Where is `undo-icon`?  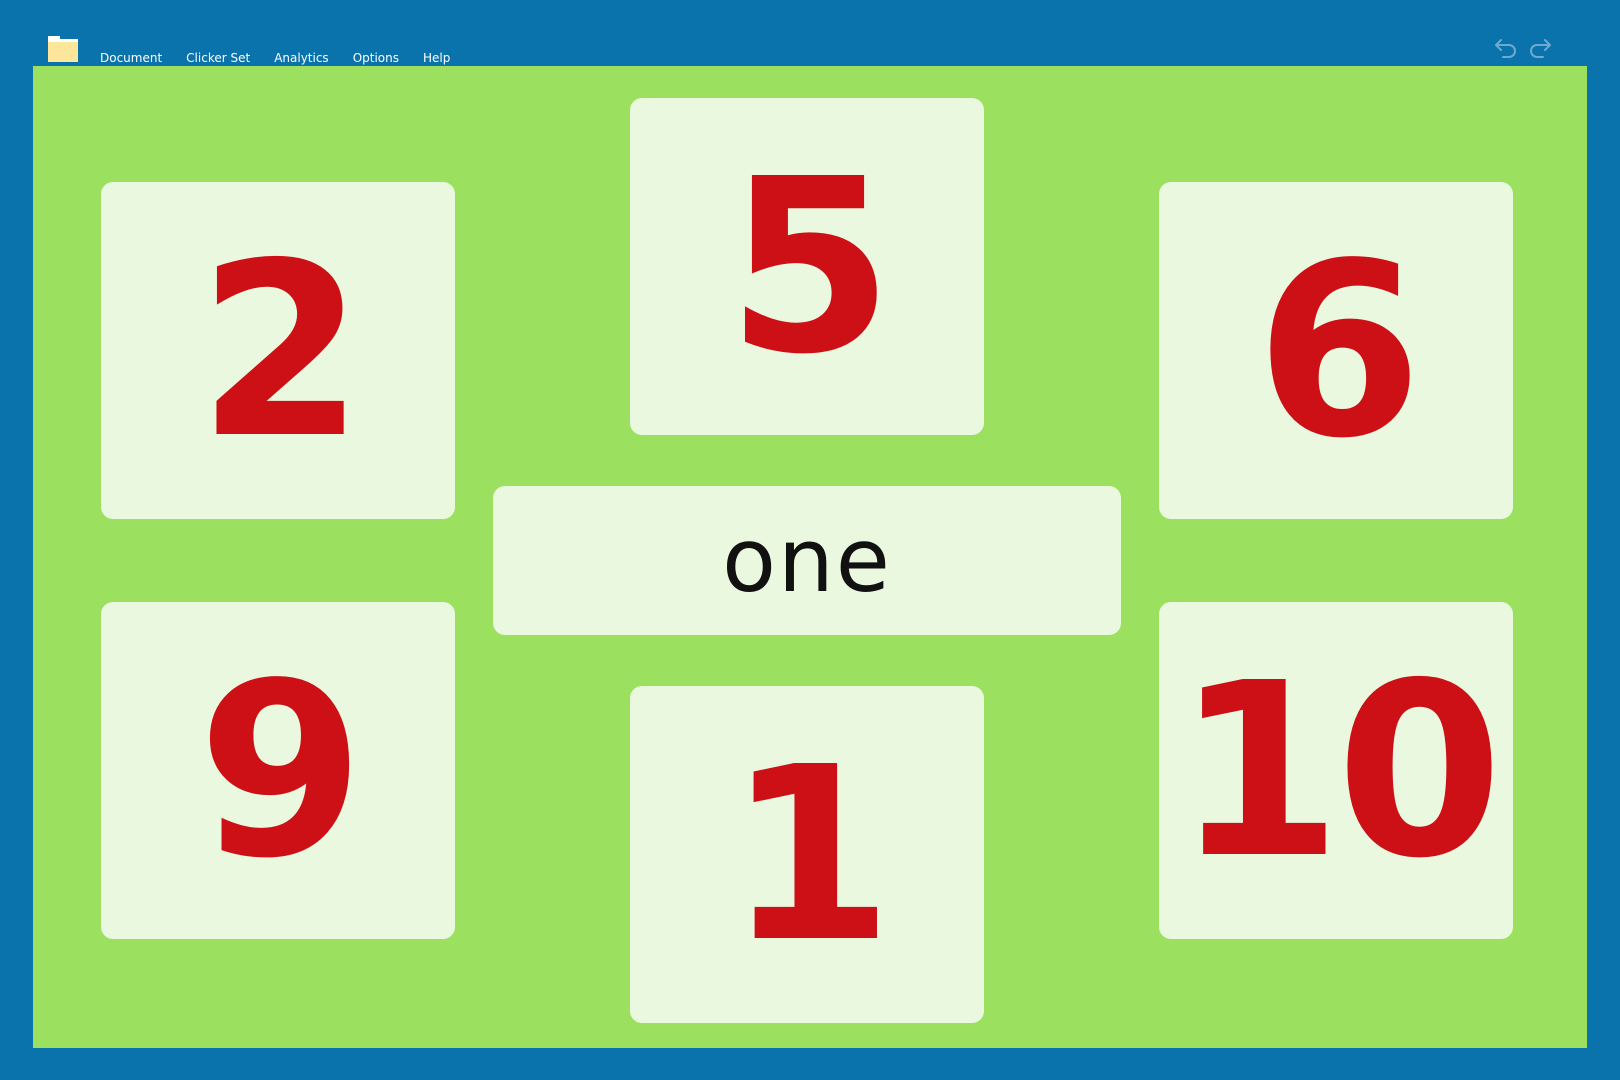 undo-icon is located at coordinates (1506, 47).